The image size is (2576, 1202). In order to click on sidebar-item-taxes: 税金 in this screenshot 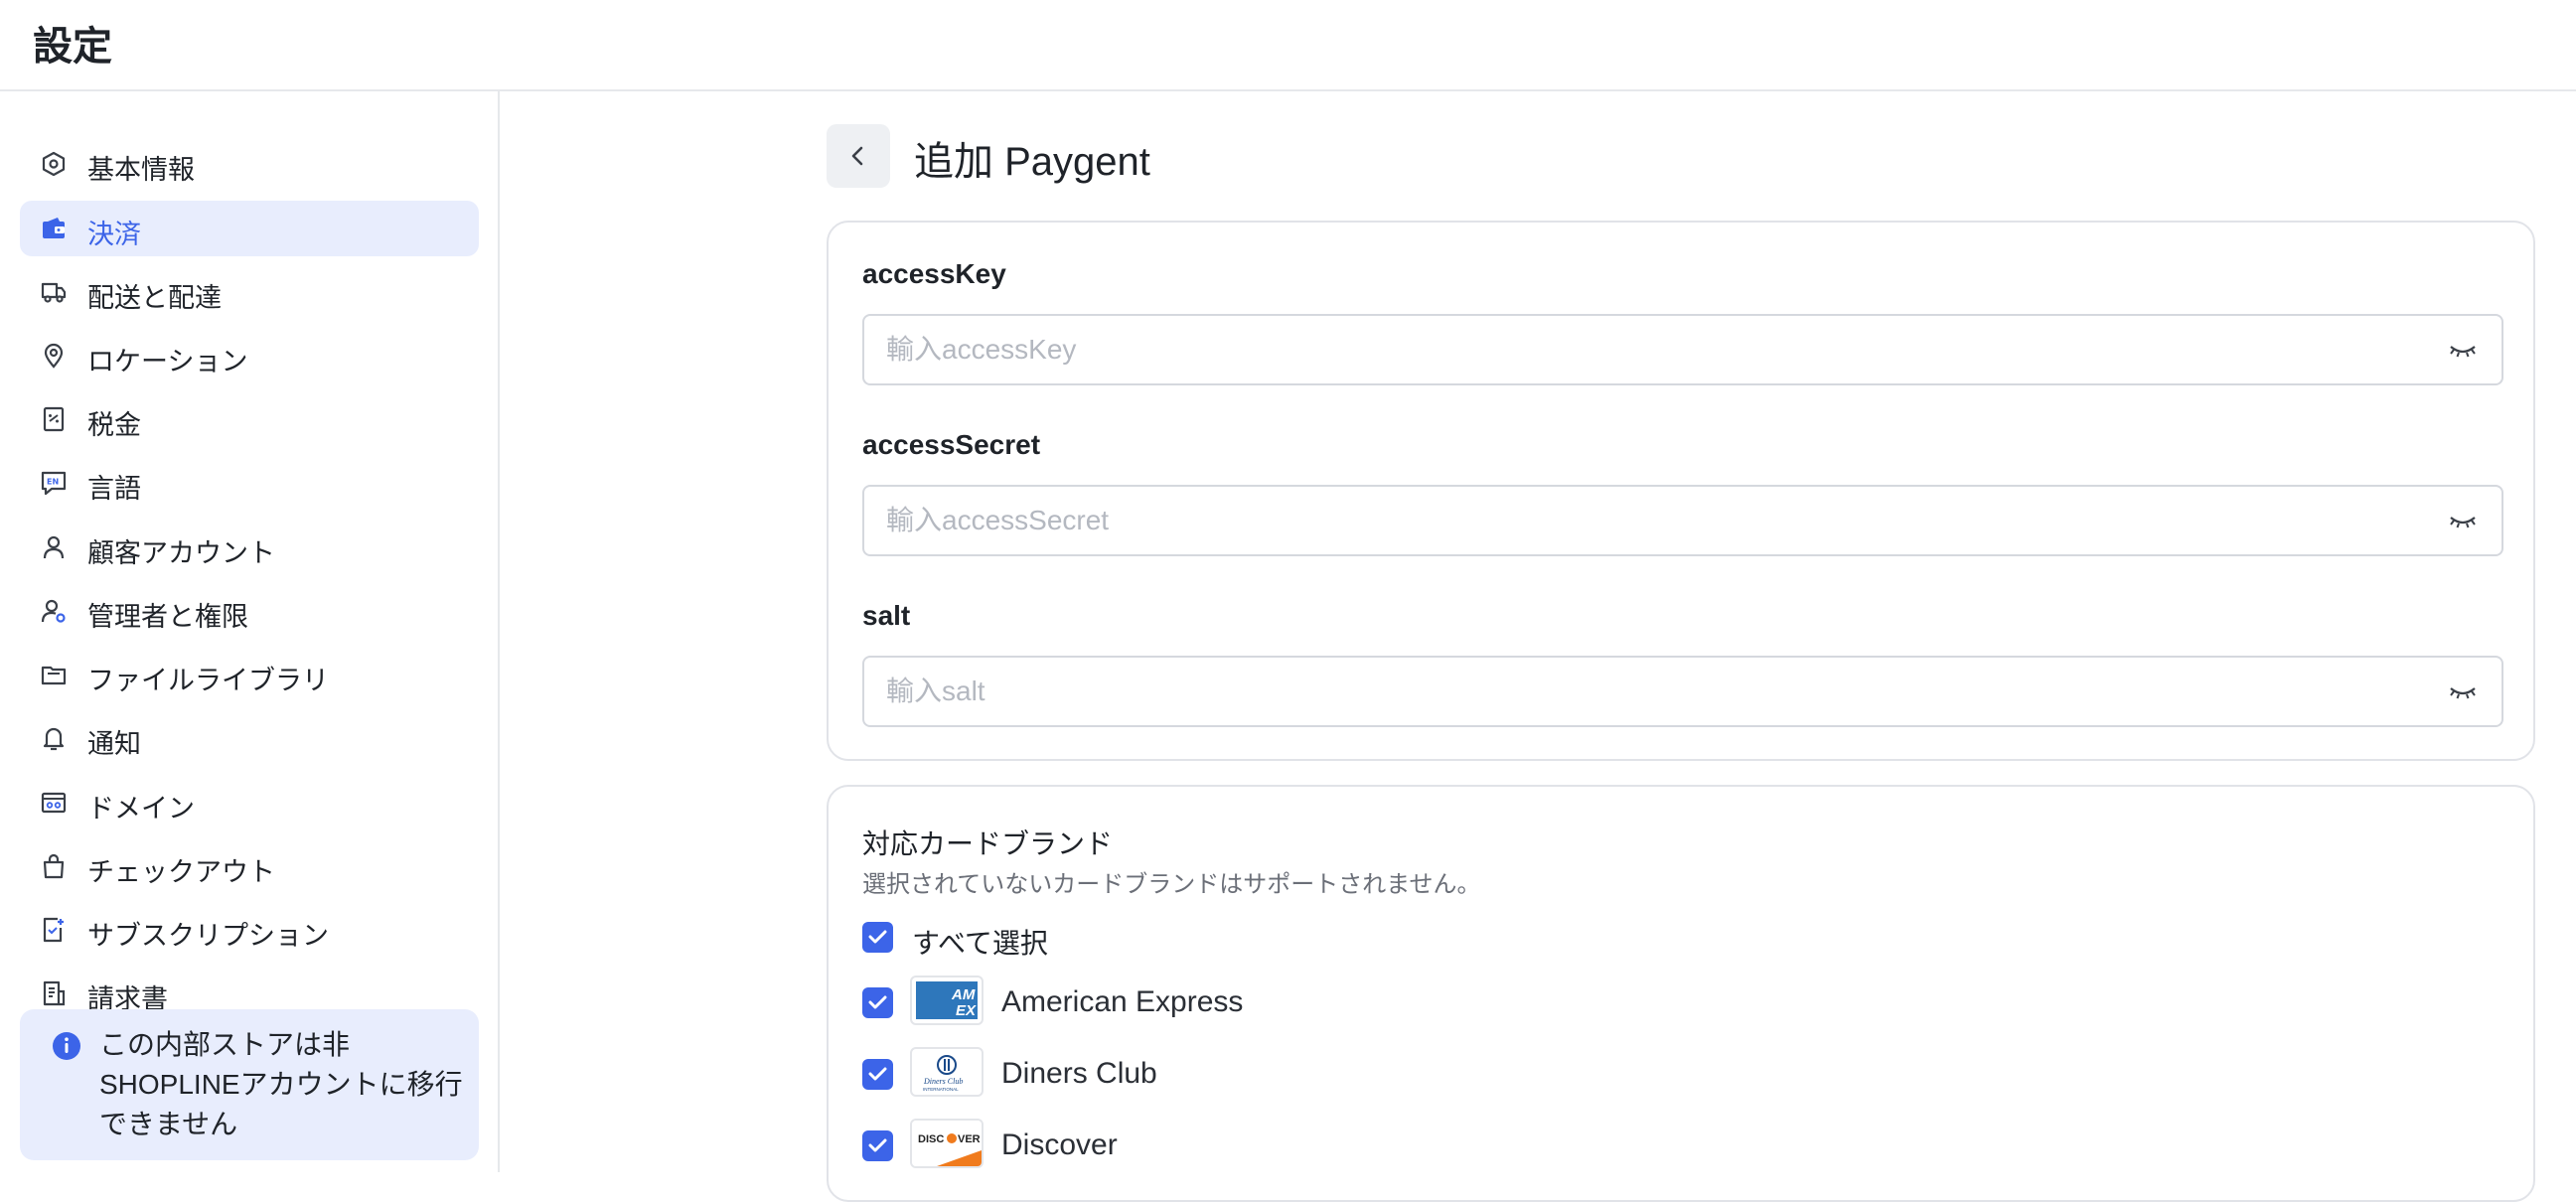, I will do `click(249, 419)`.